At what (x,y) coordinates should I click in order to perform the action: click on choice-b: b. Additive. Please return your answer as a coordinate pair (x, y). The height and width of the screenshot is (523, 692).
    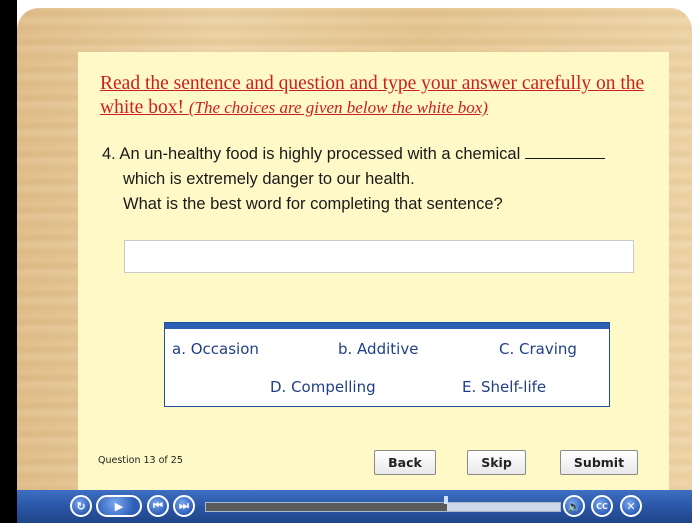
    Looking at the image, I should click on (378, 349).